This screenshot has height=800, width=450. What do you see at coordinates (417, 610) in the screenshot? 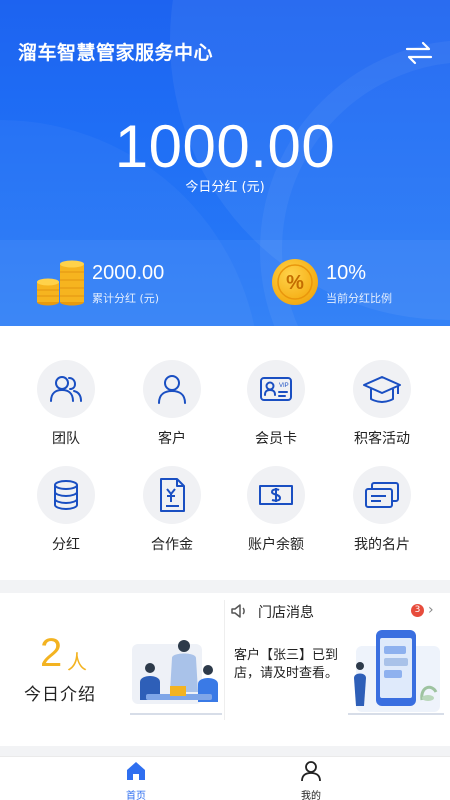
I see `unread-badge: 3` at bounding box center [417, 610].